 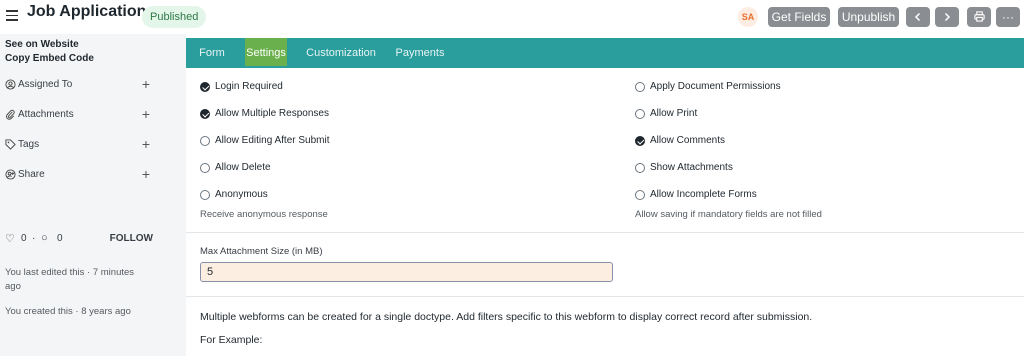 What do you see at coordinates (31, 174) in the screenshot?
I see `sidebar-item-label: Share` at bounding box center [31, 174].